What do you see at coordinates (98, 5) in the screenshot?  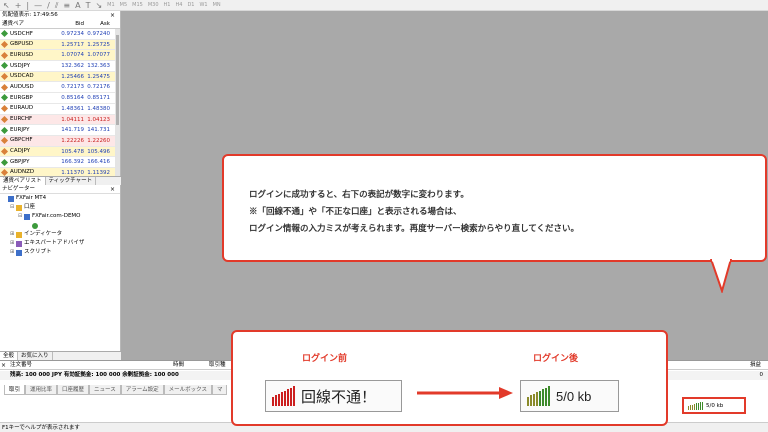 I see `arrow-tool-icon: ↘` at bounding box center [98, 5].